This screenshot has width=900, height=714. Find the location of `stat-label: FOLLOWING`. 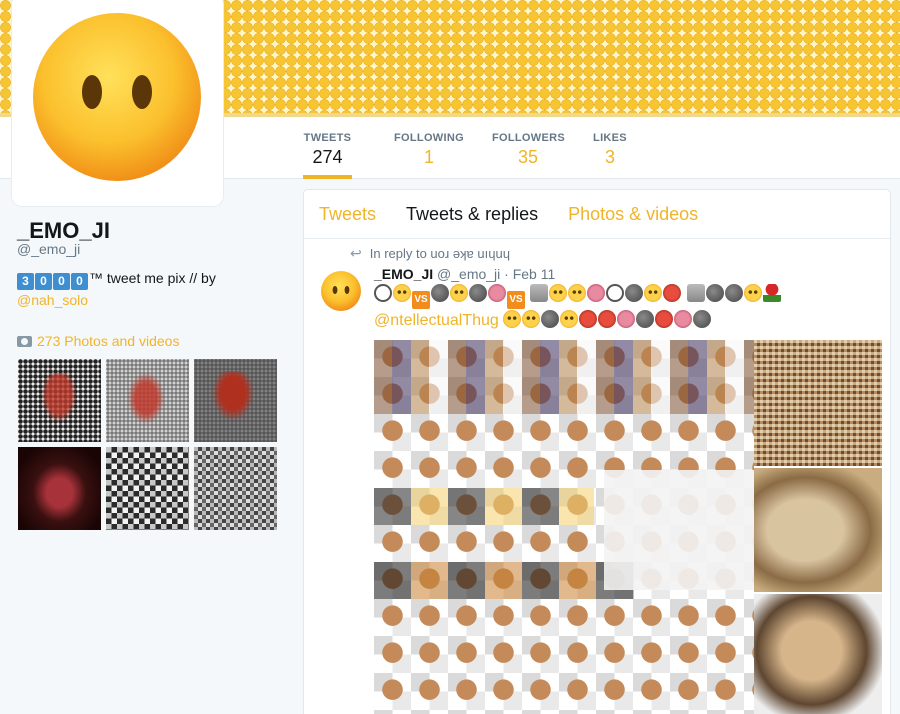

stat-label: FOLLOWING is located at coordinates (429, 138).